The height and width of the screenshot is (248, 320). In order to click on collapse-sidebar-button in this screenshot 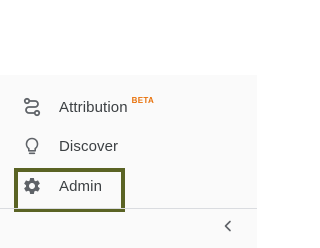, I will do `click(228, 228)`.